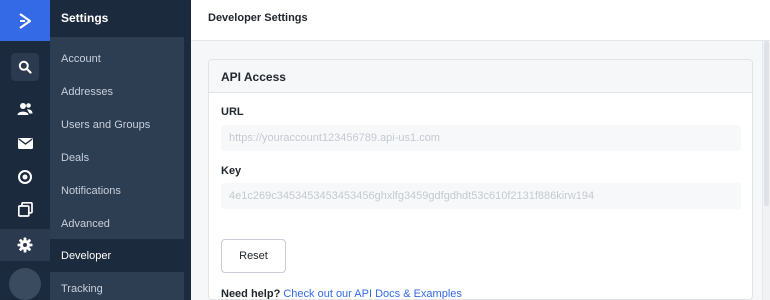 The image size is (770, 300). Describe the element at coordinates (117, 124) in the screenshot. I see `sidebar-item-users-and-groups: Users and Groups` at that location.